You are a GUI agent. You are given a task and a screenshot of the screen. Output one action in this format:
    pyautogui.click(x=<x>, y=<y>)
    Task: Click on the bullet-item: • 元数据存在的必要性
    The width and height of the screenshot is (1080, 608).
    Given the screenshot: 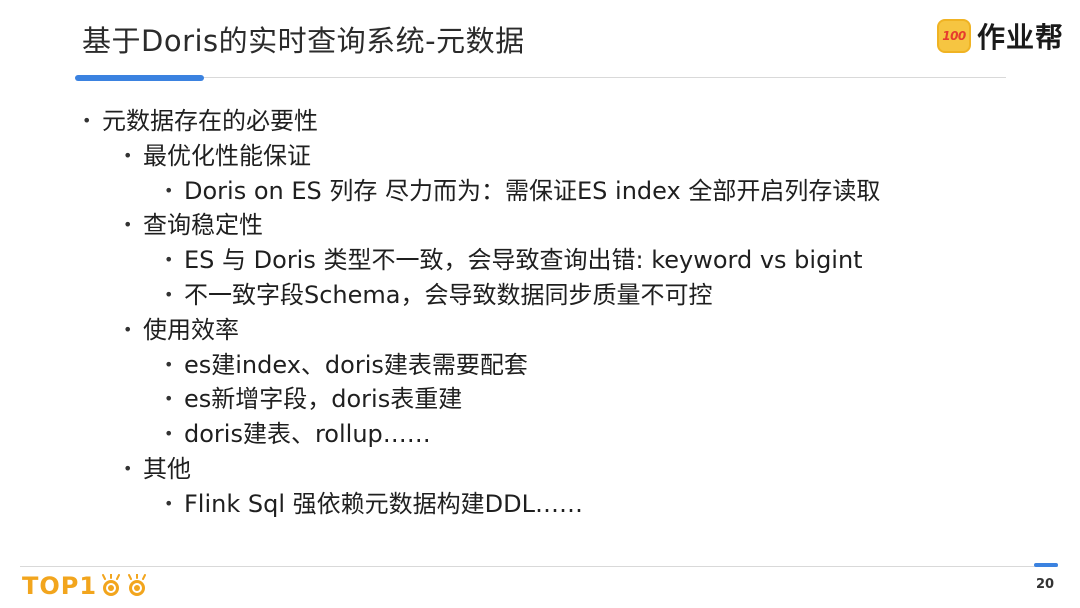 What is the action you would take?
    pyautogui.click(x=562, y=121)
    